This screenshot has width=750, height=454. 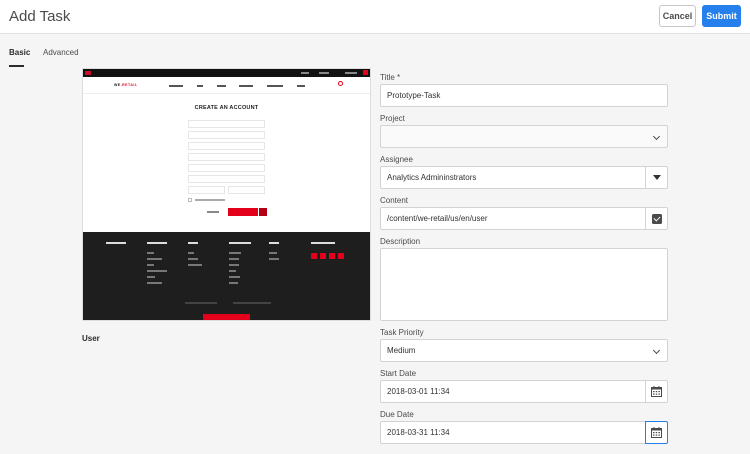 I want to click on cancel-button: Cancel, so click(x=677, y=16).